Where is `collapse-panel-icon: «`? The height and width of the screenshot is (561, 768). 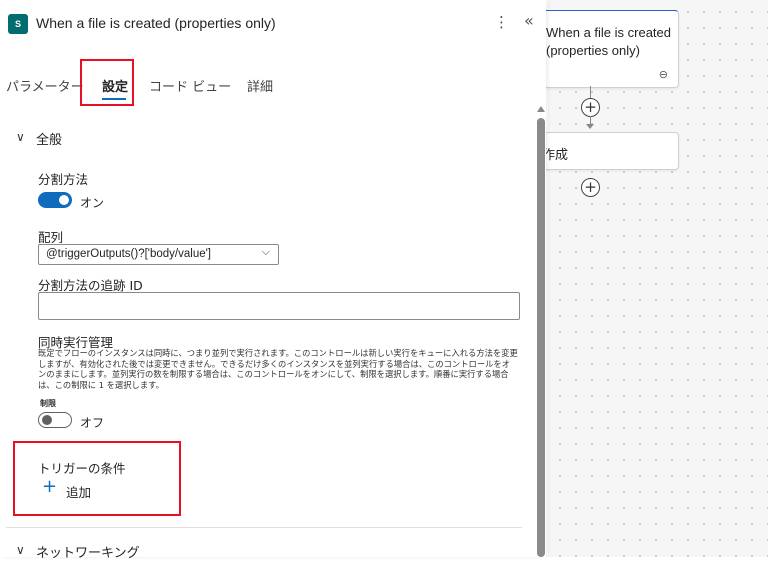 collapse-panel-icon: « is located at coordinates (529, 20).